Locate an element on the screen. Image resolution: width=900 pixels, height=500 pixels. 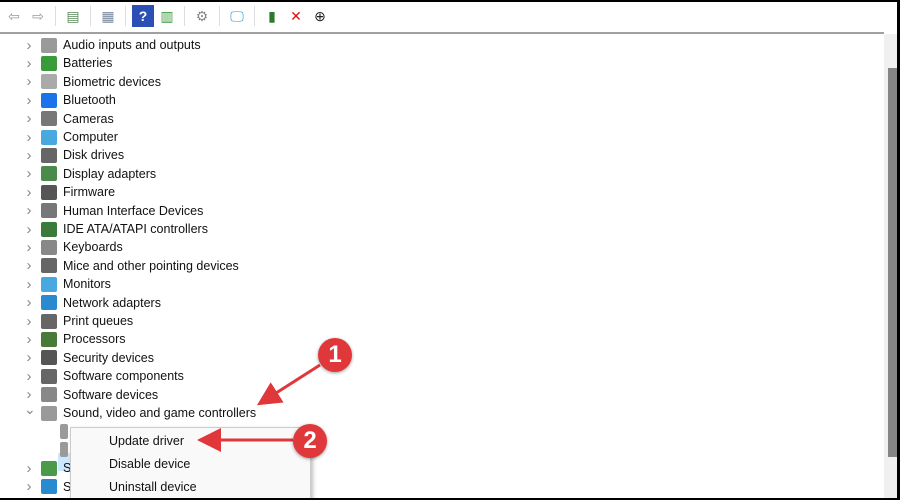
annotation-arrows is located at coordinates (259, 407).